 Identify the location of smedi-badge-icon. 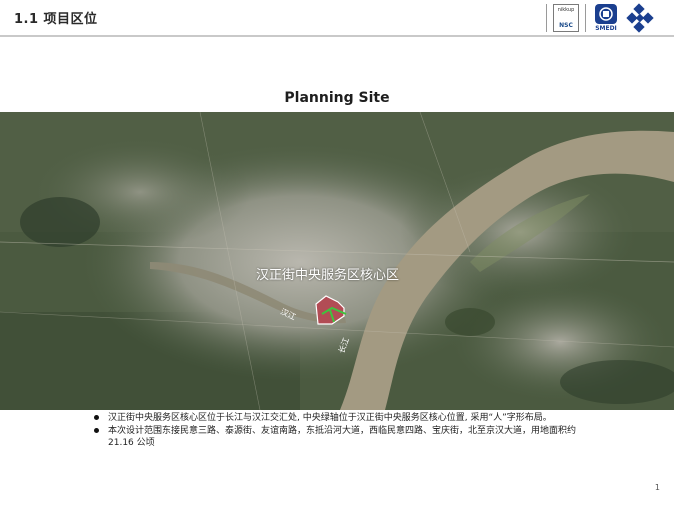
(606, 14).